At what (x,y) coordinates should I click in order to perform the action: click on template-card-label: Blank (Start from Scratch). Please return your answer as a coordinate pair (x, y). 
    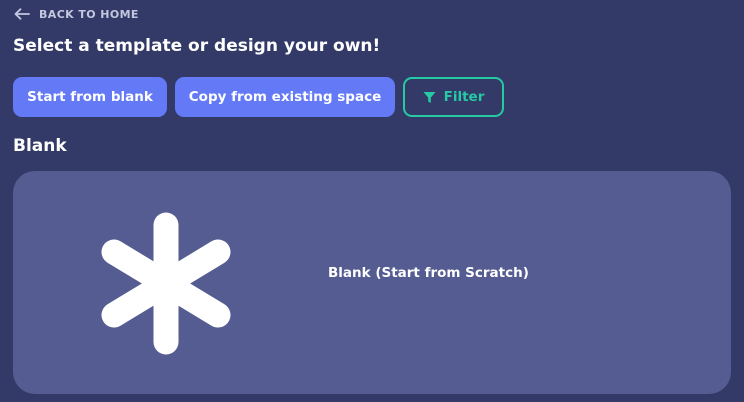
    Looking at the image, I should click on (428, 273).